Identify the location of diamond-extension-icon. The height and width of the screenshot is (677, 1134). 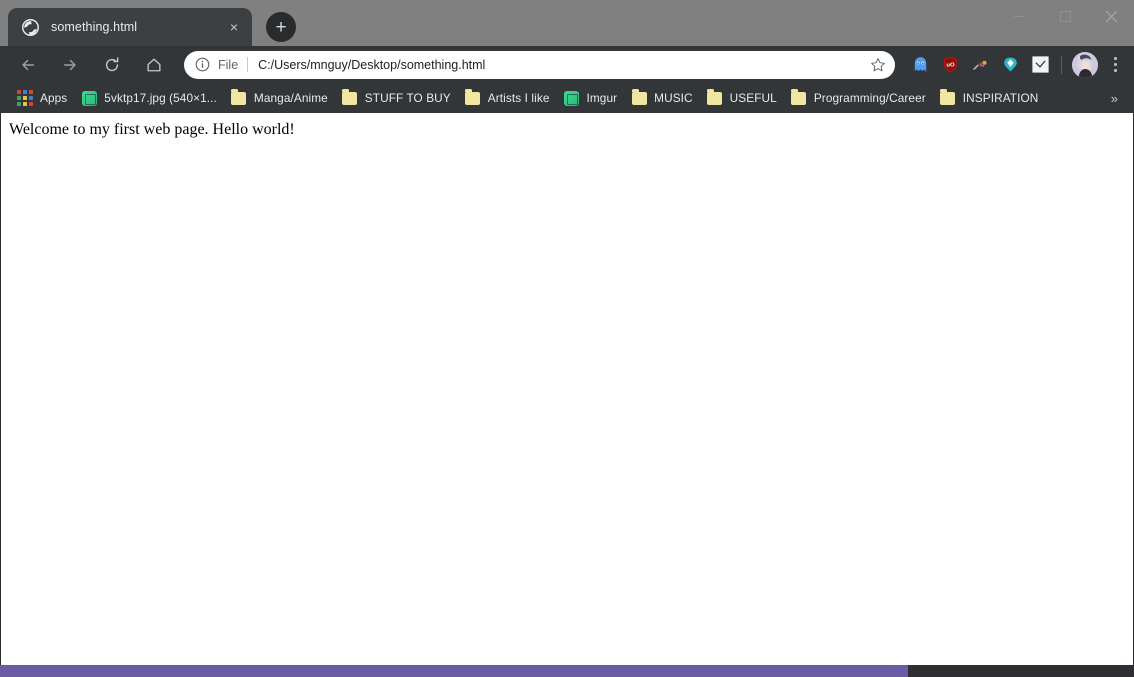
(1010, 65).